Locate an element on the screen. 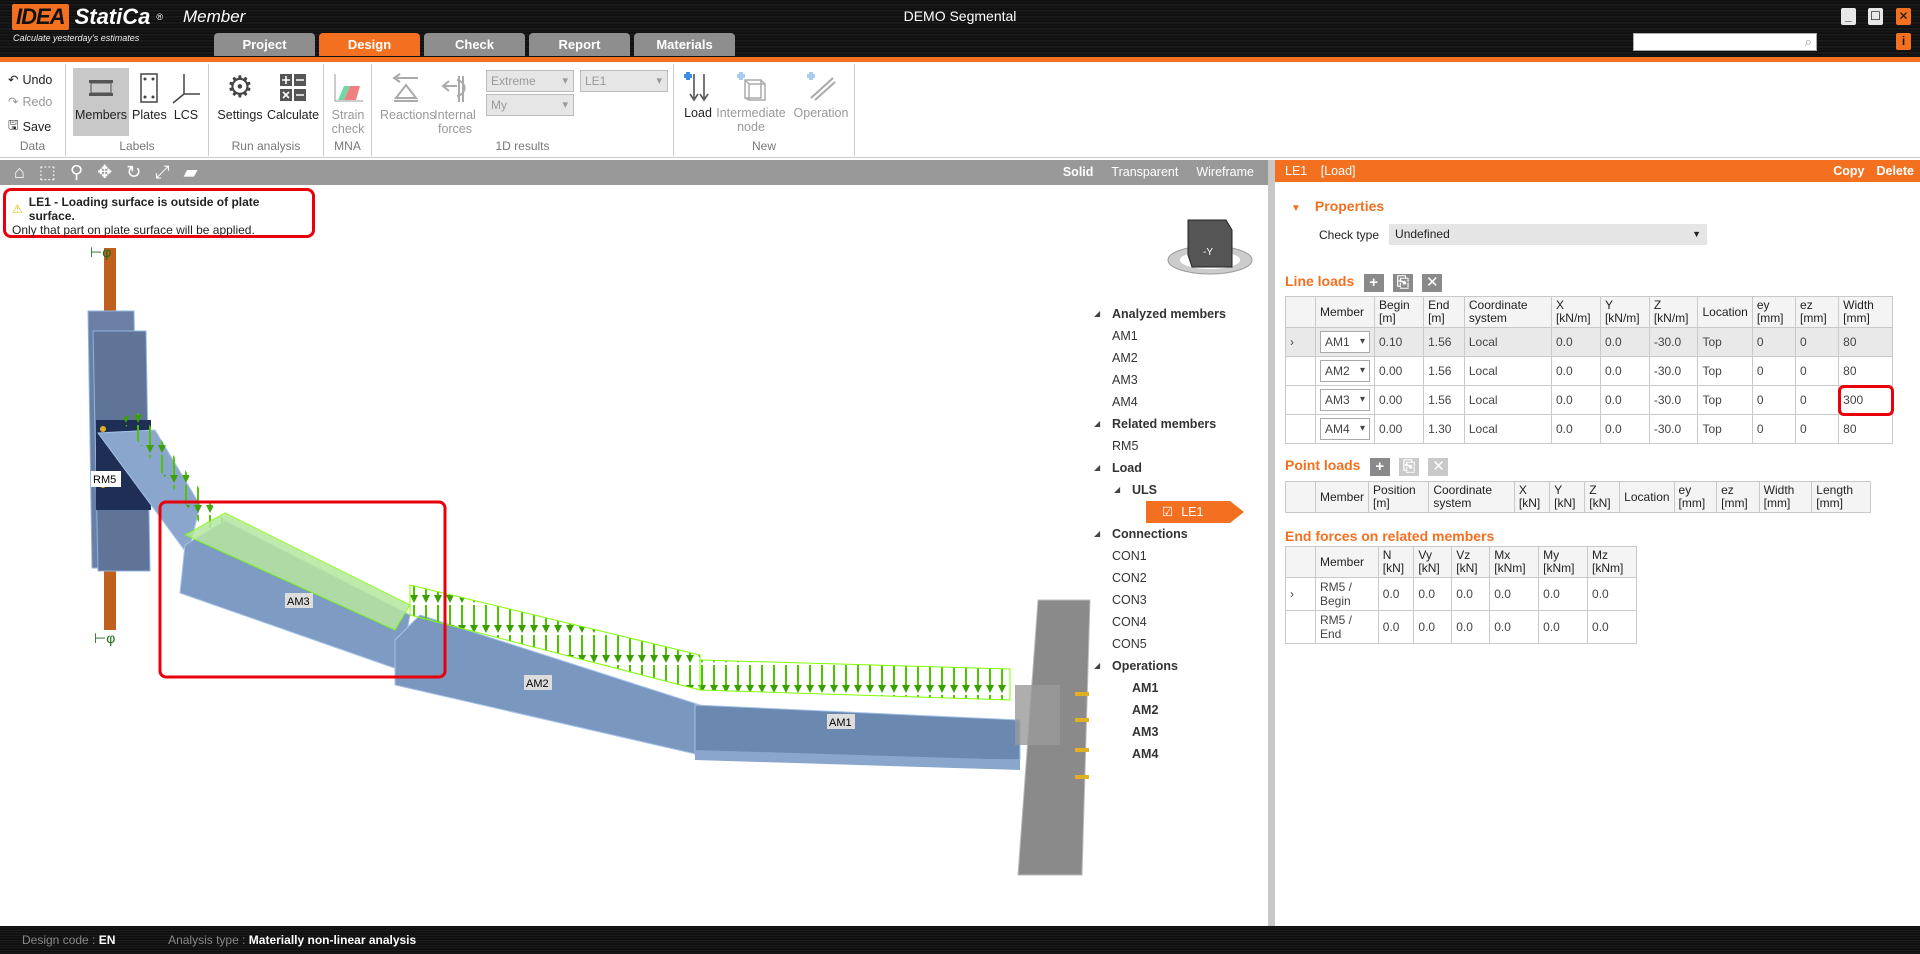 This screenshot has height=954, width=1920. reactions-button: Reactions is located at coordinates (408, 97).